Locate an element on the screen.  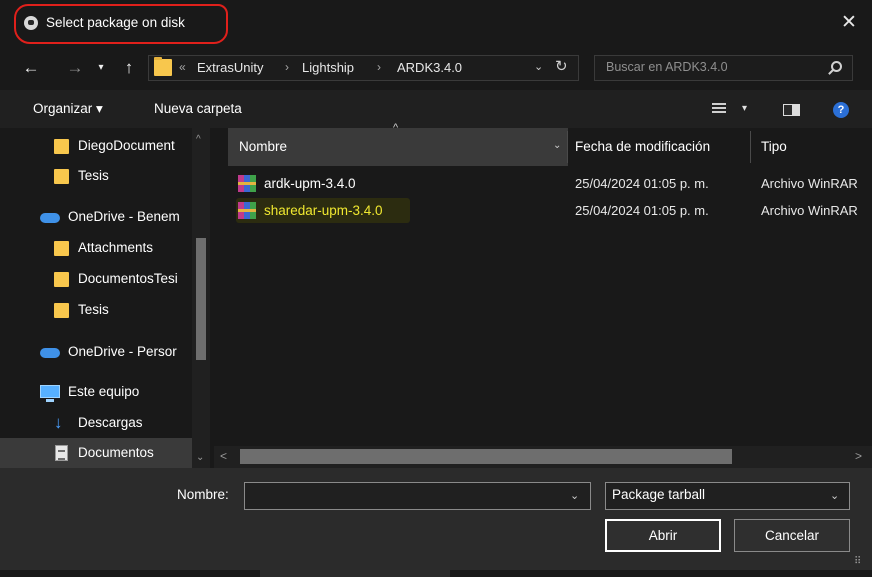
filename-dropdown: ⌄ is located at coordinates (574, 495).